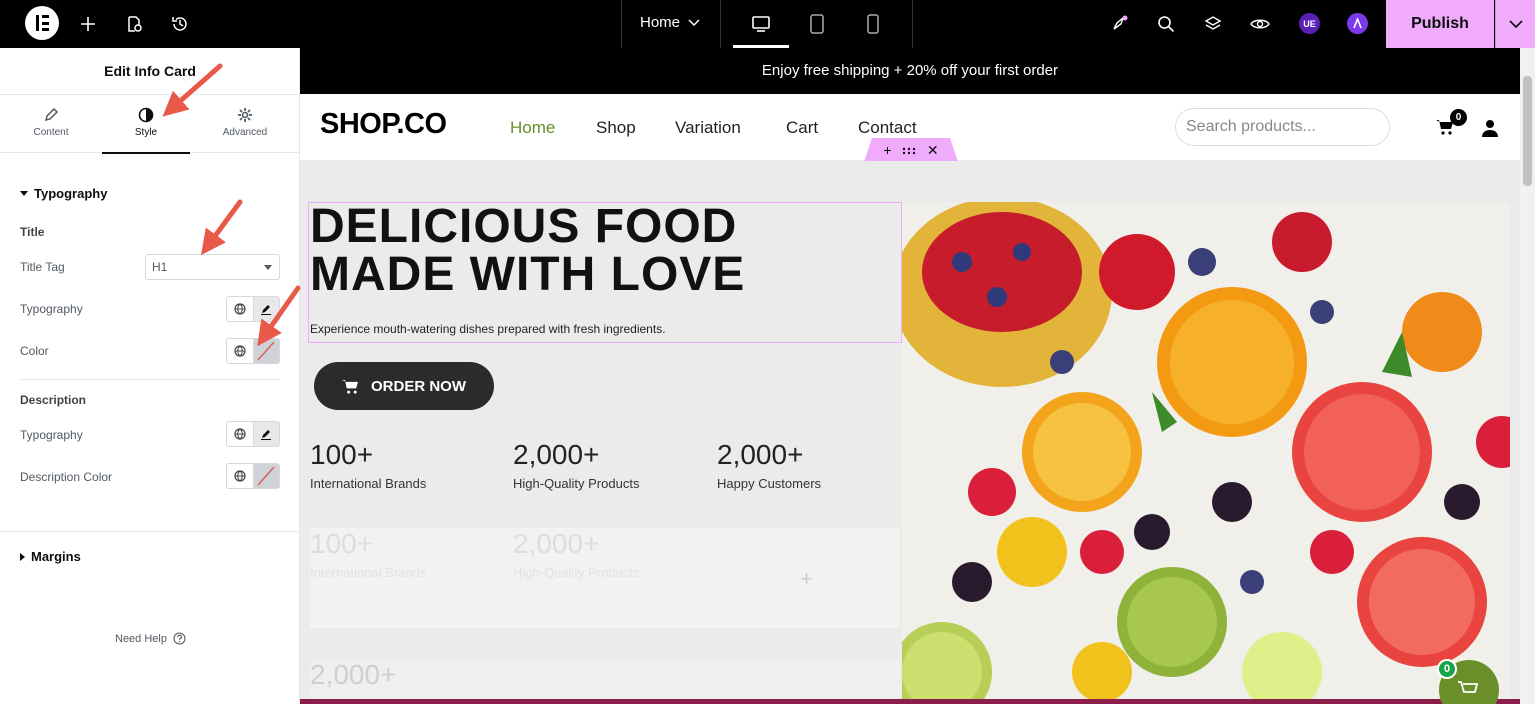  Describe the element at coordinates (605, 681) in the screenshot. I see `drop-area-placeholder` at that location.